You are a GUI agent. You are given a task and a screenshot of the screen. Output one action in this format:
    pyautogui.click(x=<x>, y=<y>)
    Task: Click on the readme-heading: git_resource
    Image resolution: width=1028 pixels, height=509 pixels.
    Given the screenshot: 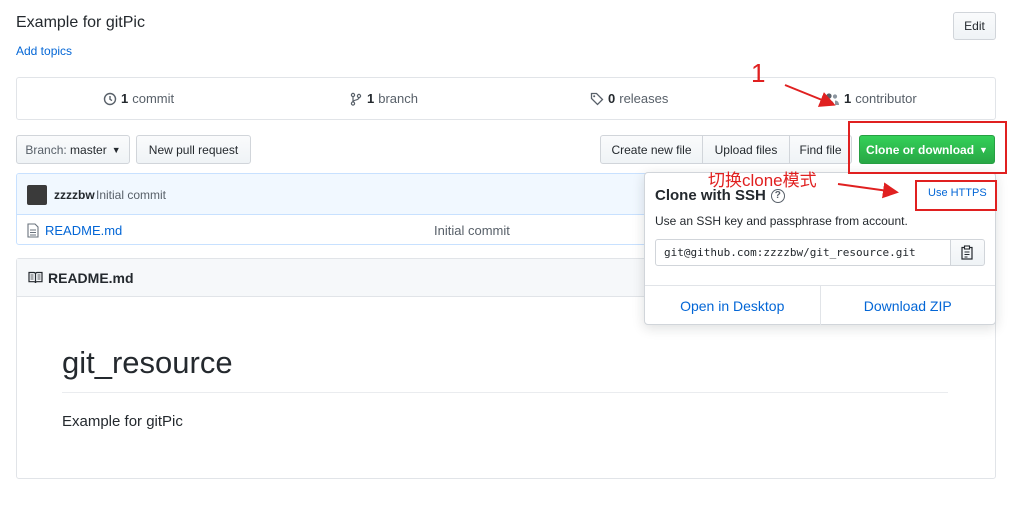 What is the action you would take?
    pyautogui.click(x=147, y=362)
    